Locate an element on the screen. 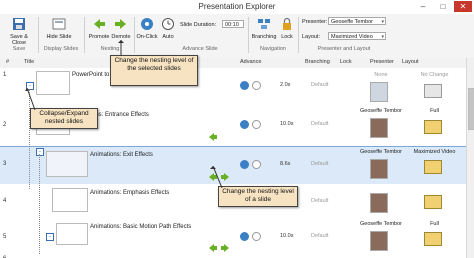 This screenshot has width=474, height=258. layout-name: No Change is located at coordinates (434, 75).